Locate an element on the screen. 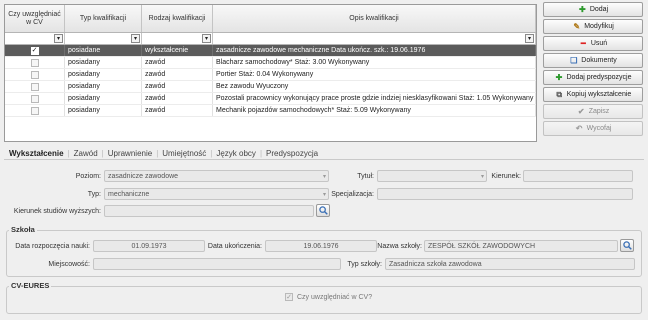  filter-include: ▾ is located at coordinates (35, 38).